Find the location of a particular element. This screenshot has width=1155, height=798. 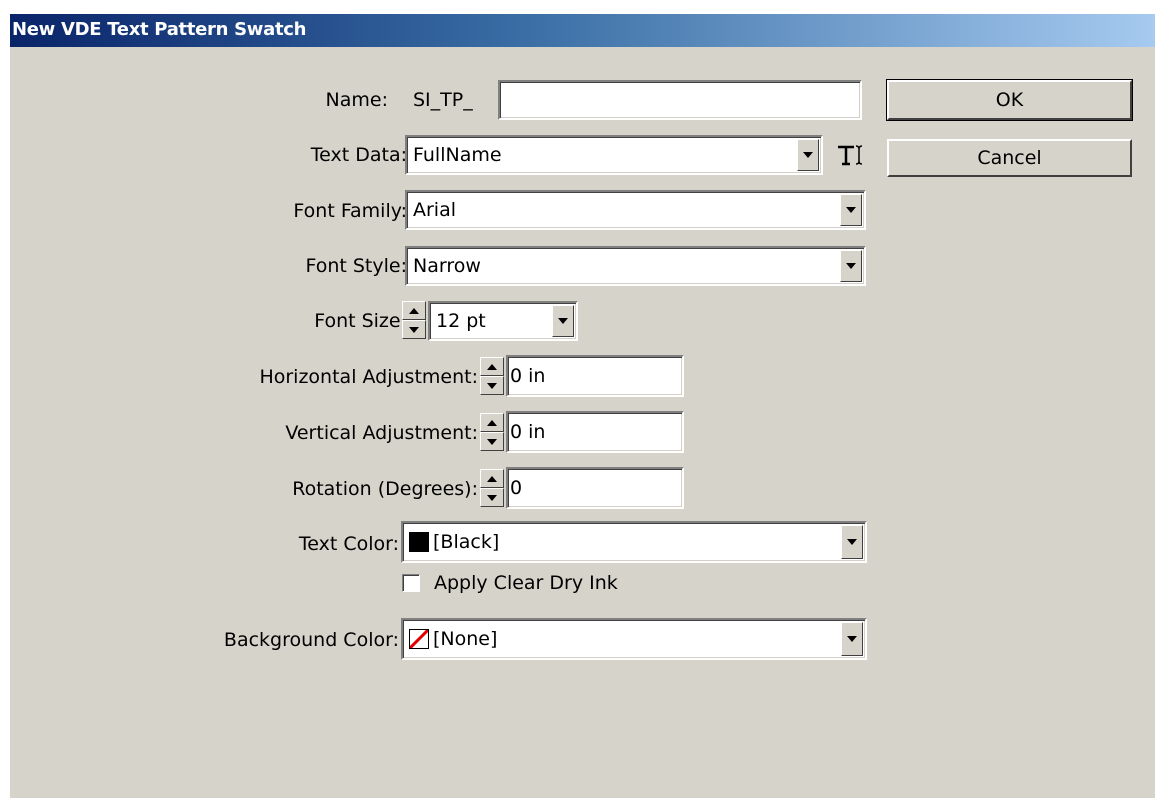

ok-button: OK is located at coordinates (1009, 100).